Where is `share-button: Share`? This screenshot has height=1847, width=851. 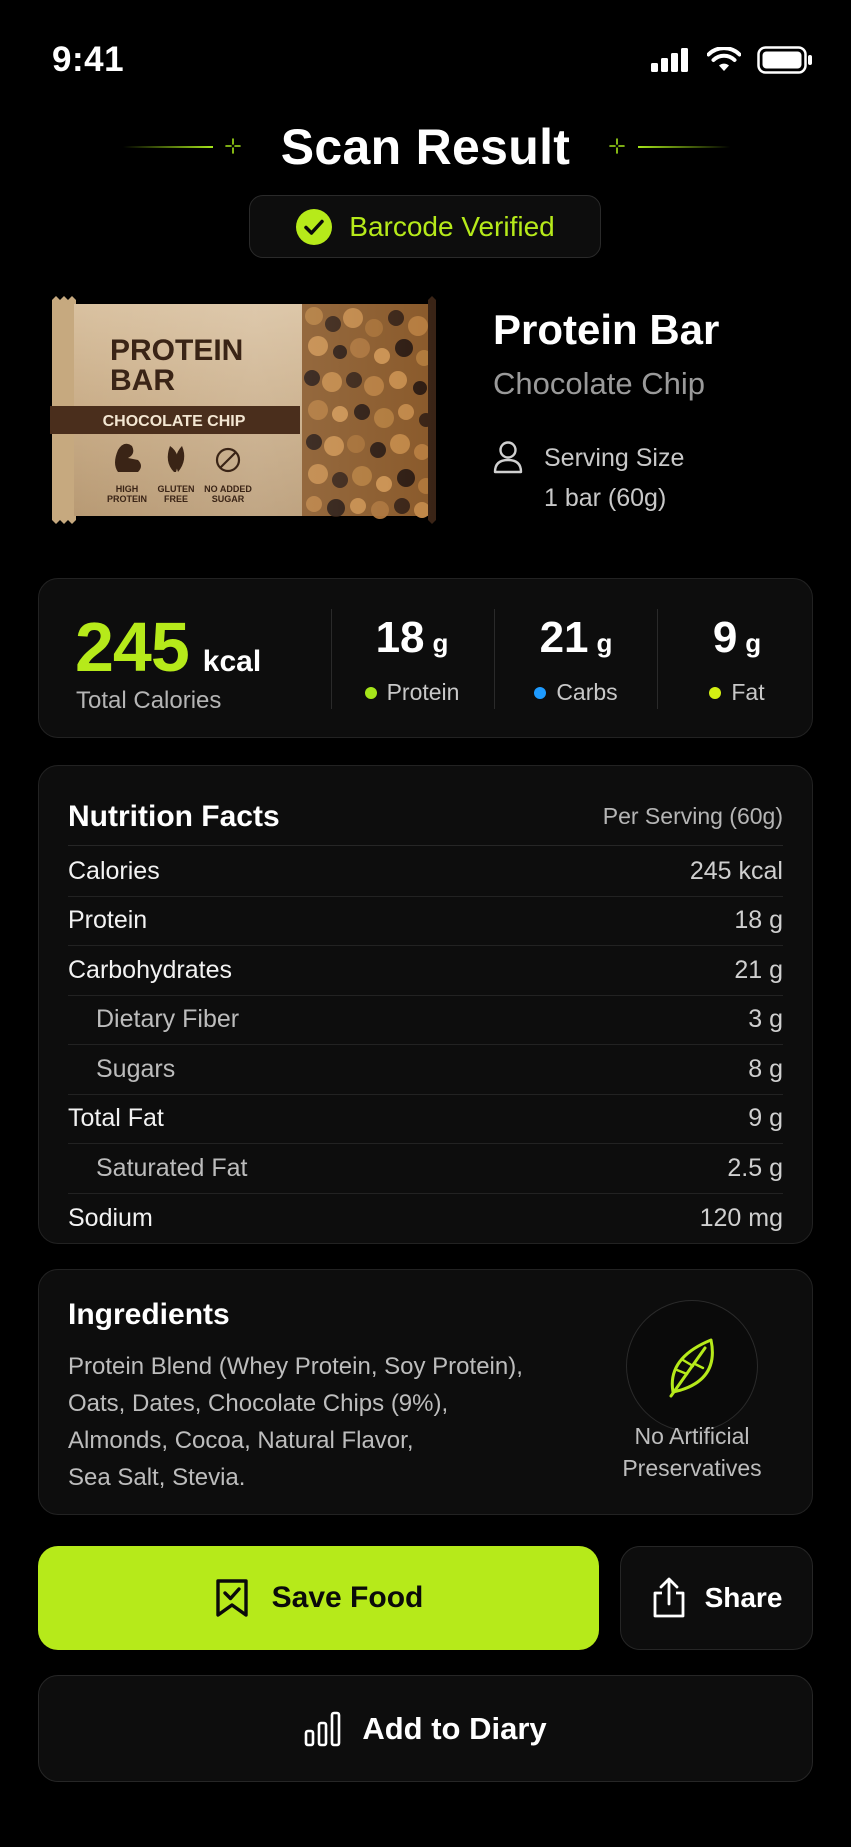
share-button: Share is located at coordinates (716, 1598).